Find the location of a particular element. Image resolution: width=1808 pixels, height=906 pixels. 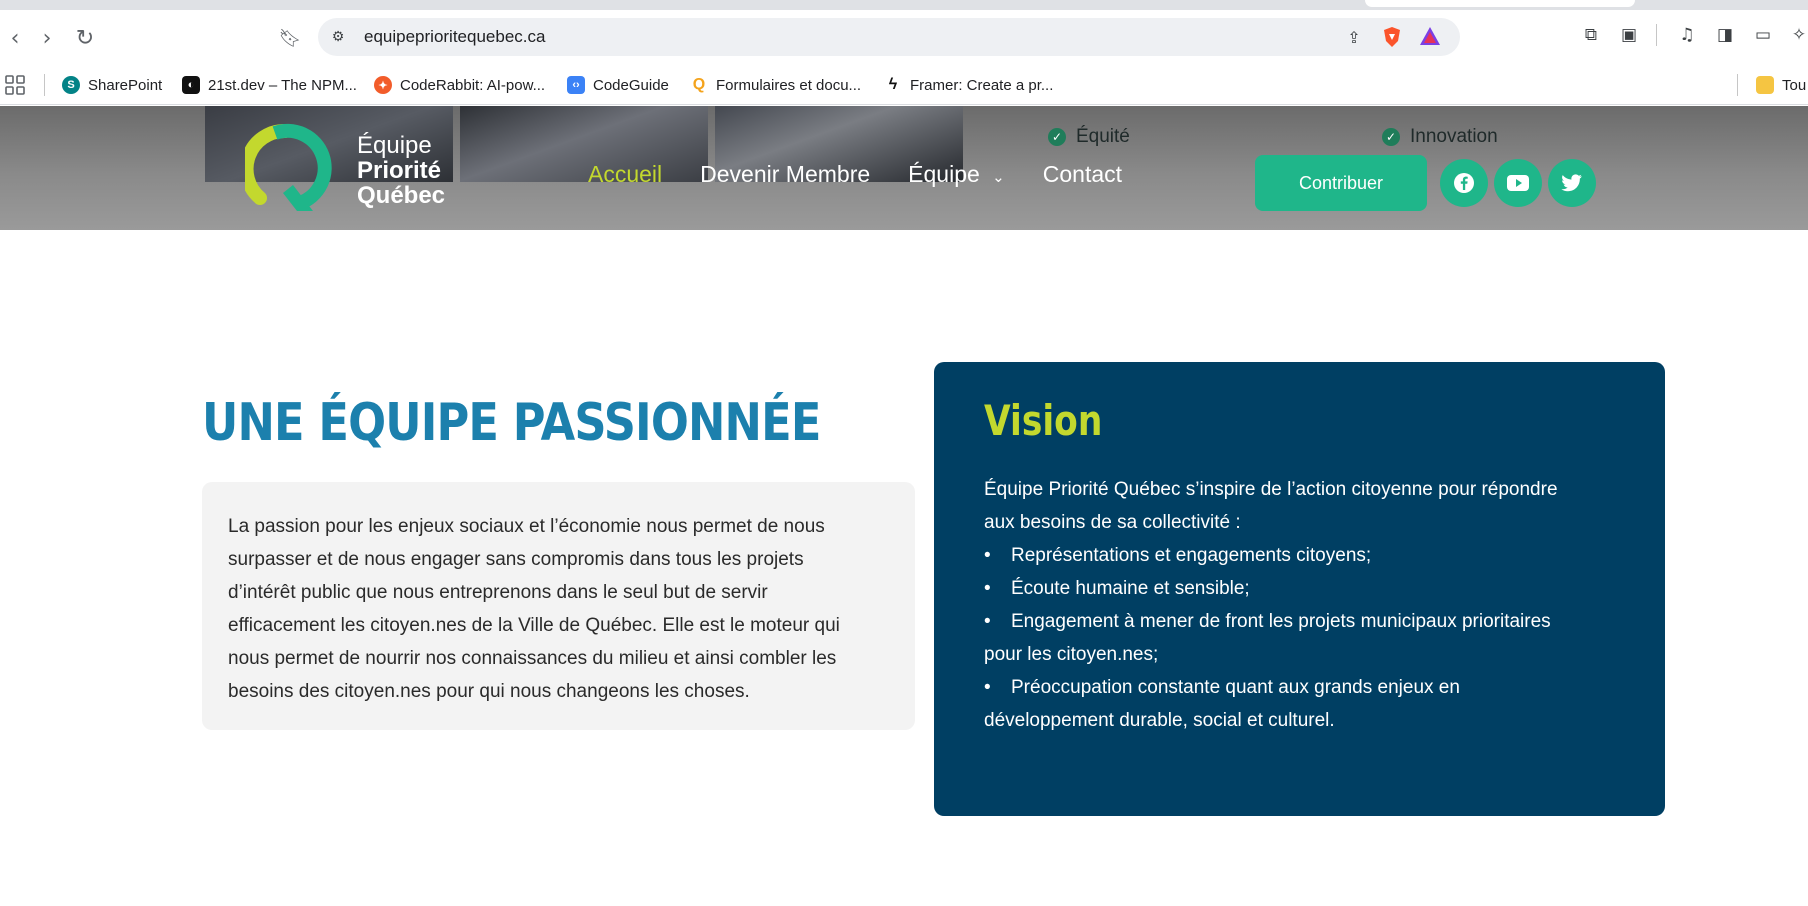

folder-icon is located at coordinates (1765, 85).